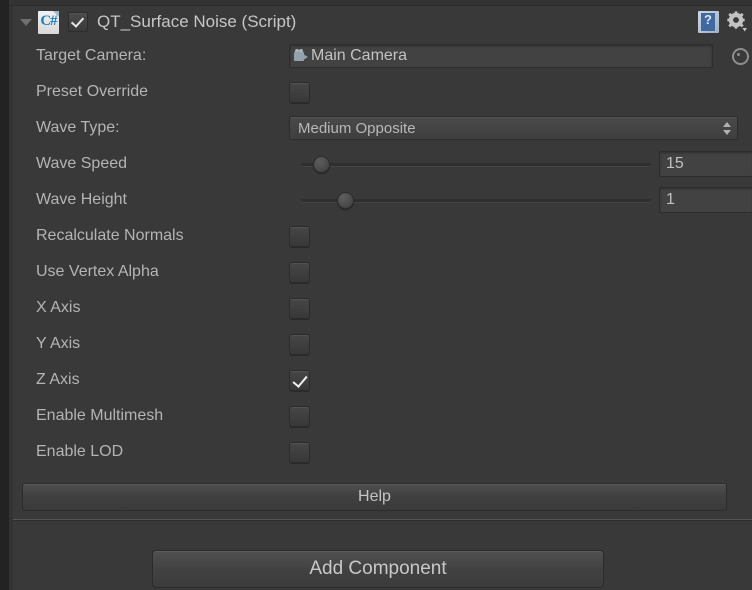 This screenshot has height=590, width=752. I want to click on wave-height-value: 1, so click(670, 199).